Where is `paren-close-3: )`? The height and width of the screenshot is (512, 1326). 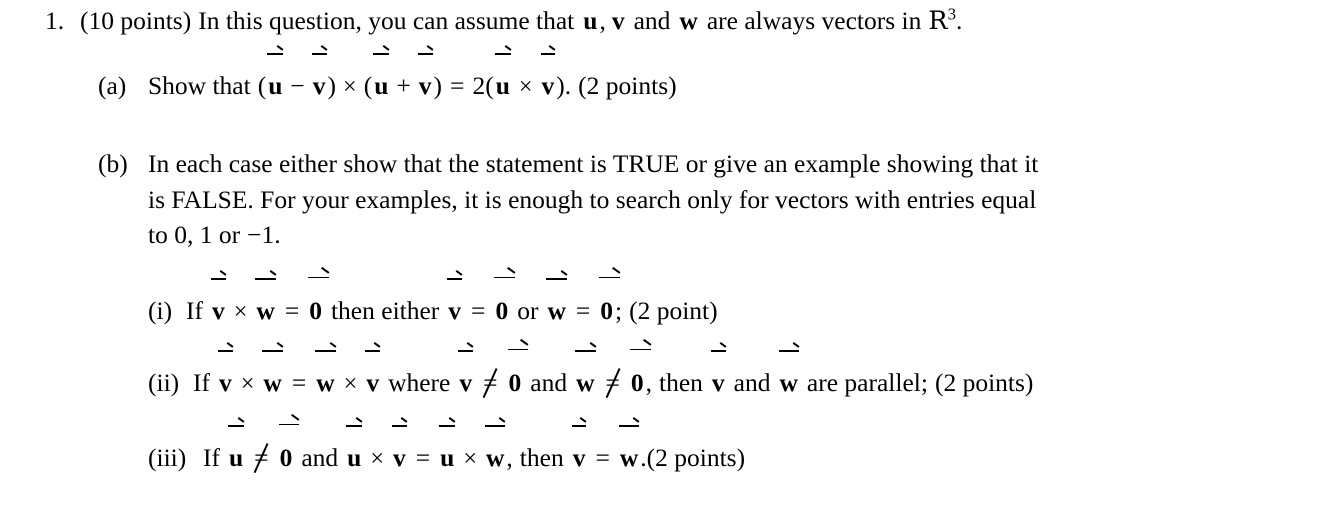 paren-close-3: ) is located at coordinates (560, 85).